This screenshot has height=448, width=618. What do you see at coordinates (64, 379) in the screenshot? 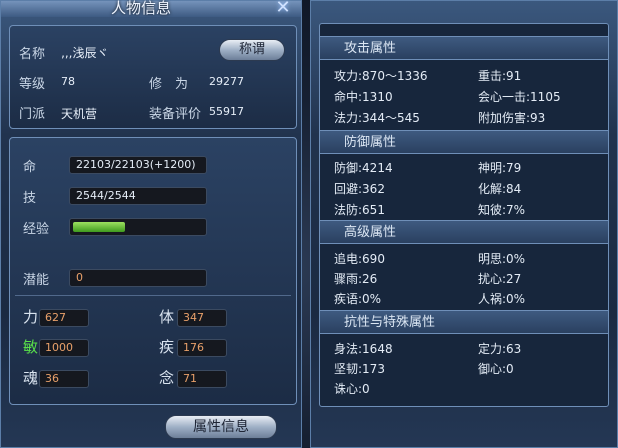
I see `spirit-value: 36` at bounding box center [64, 379].